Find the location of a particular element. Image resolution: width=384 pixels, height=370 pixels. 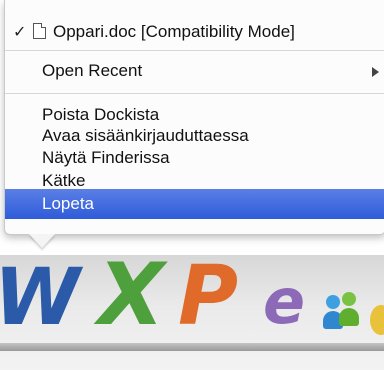

entourage-icon: e is located at coordinates (284, 301).